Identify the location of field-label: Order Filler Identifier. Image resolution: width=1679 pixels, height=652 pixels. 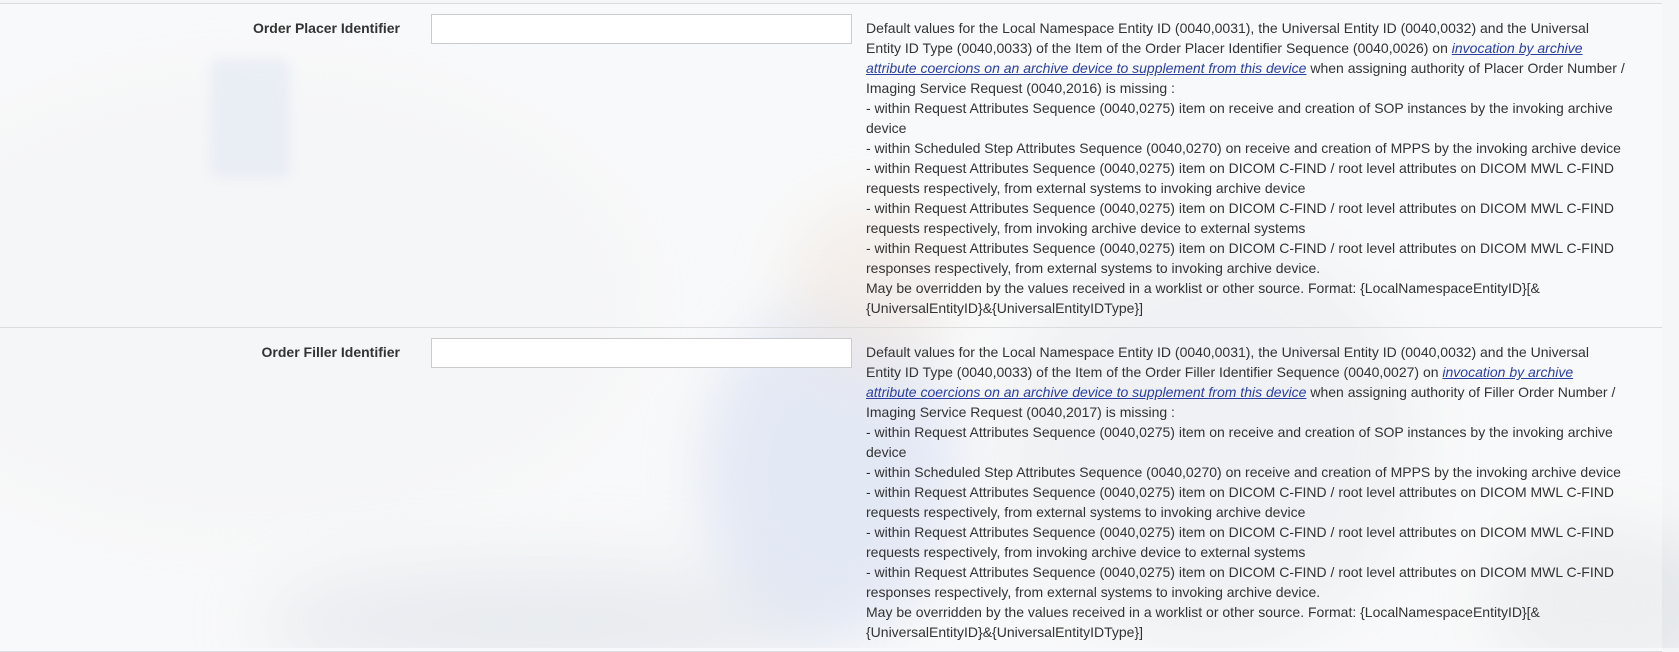
(330, 352).